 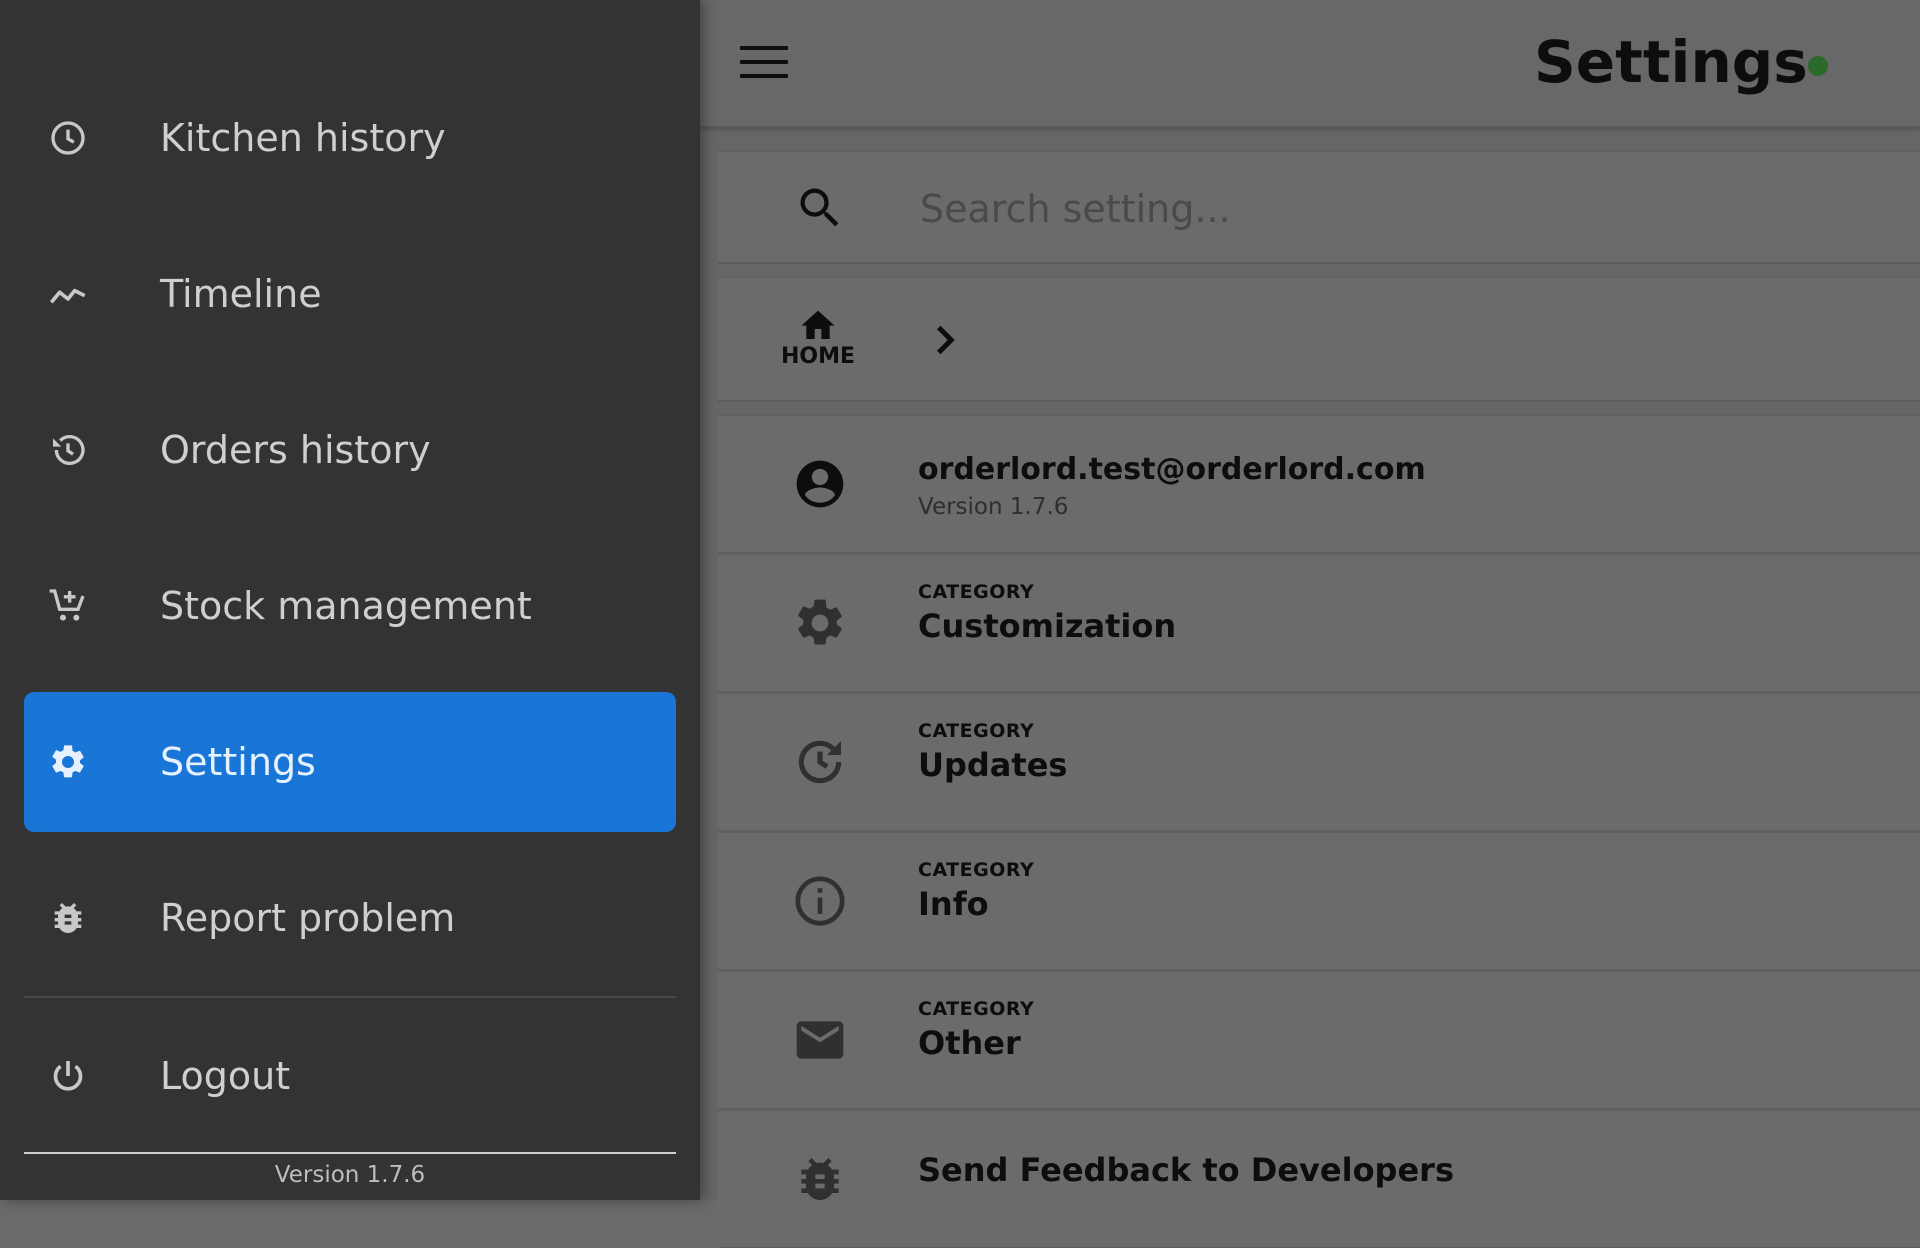 What do you see at coordinates (295, 450) in the screenshot?
I see `nav-item-label: Orders history` at bounding box center [295, 450].